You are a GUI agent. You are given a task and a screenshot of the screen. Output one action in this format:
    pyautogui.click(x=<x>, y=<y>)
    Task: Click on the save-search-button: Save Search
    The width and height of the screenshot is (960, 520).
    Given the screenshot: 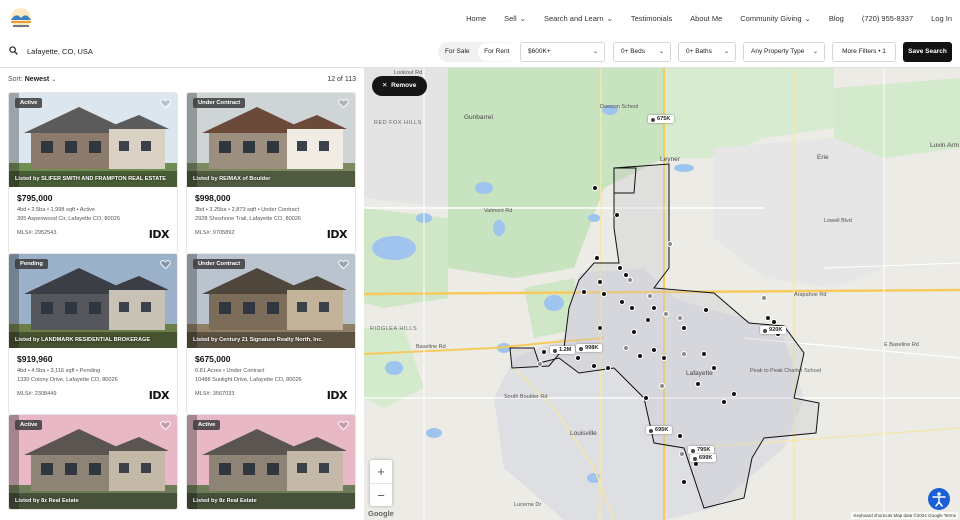 What is the action you would take?
    pyautogui.click(x=927, y=52)
    